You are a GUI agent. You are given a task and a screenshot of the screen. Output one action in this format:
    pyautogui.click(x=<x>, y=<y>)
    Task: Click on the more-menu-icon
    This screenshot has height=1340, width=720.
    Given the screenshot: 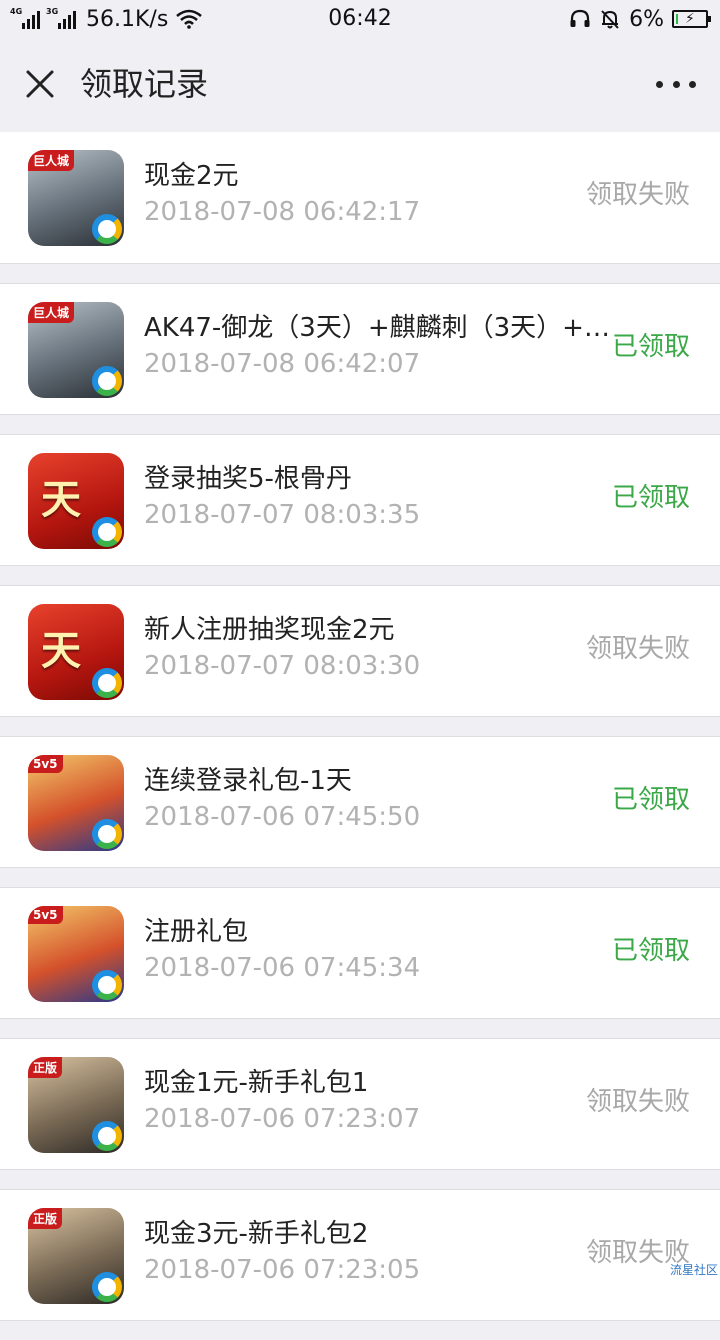 What is the action you would take?
    pyautogui.click(x=676, y=84)
    